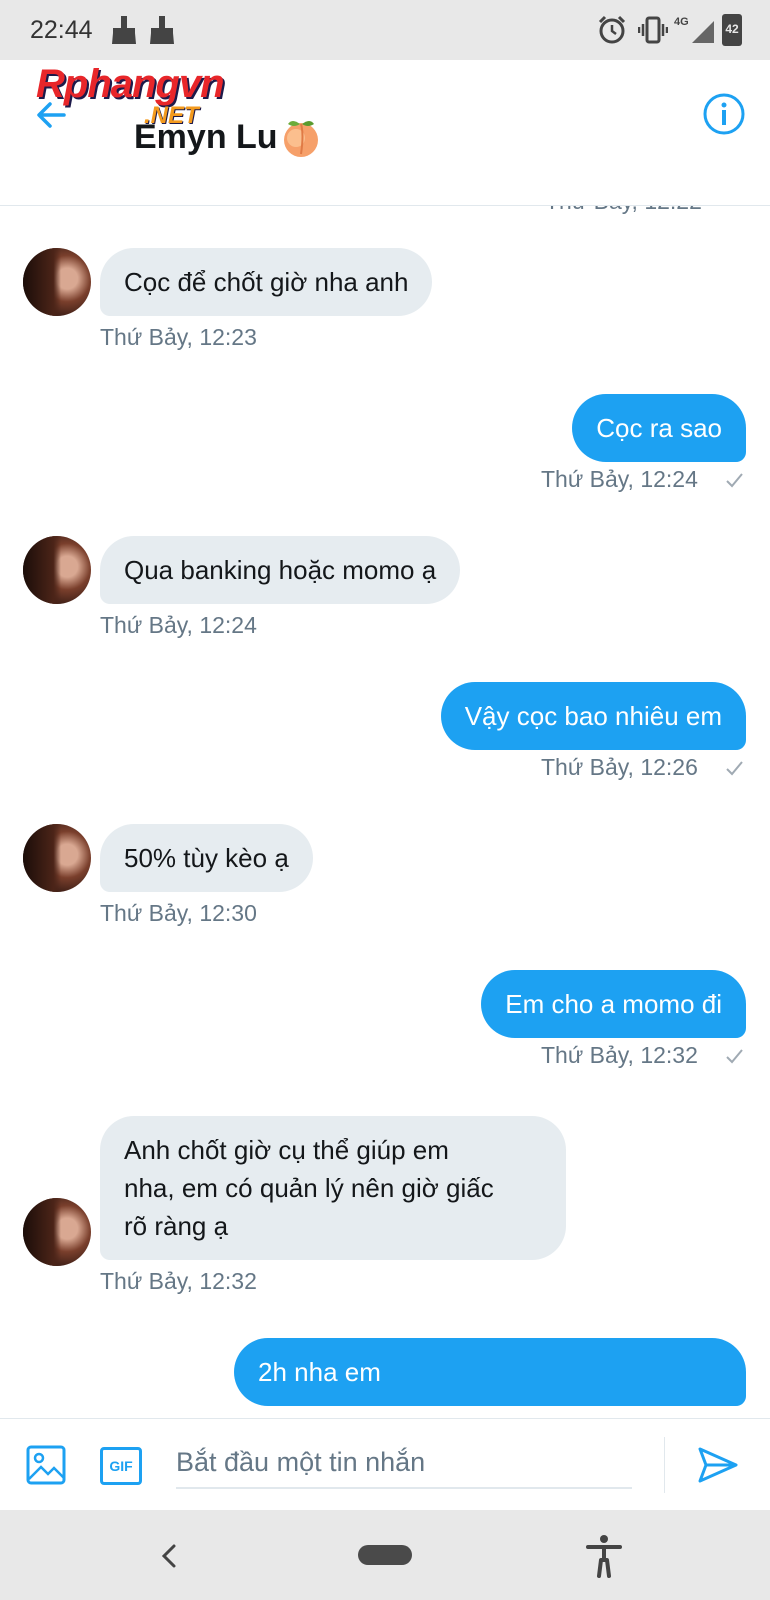  I want to click on incoming-message-bubble: Qua banking hoặc momo ạ, so click(280, 570).